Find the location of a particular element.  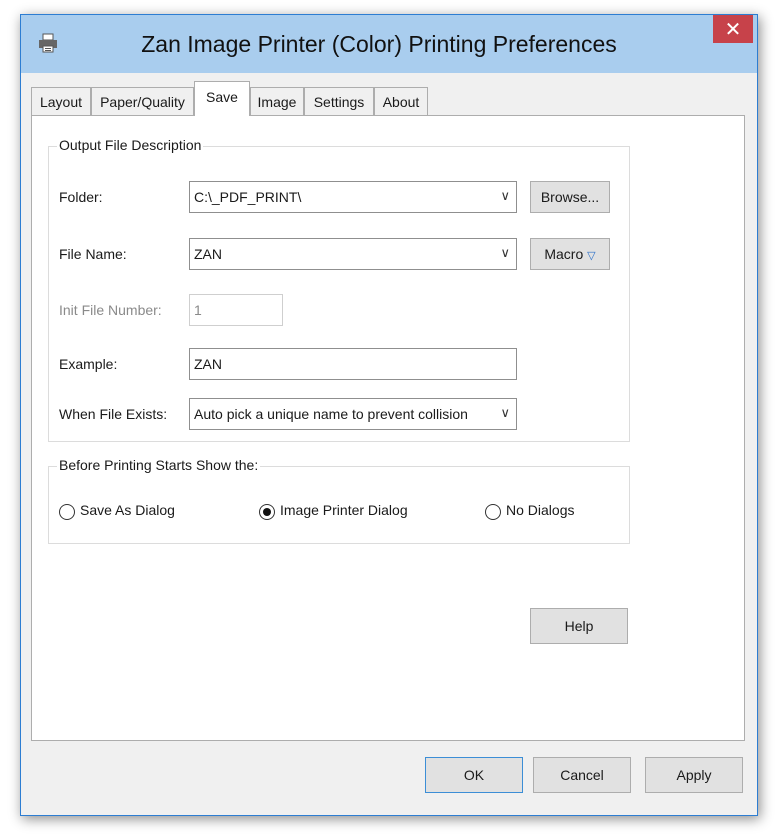

example-field: ZAN is located at coordinates (353, 364).